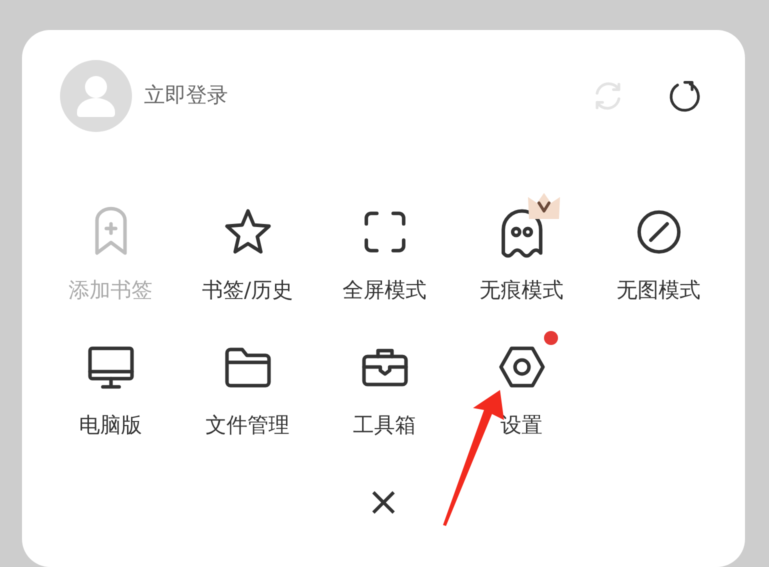  What do you see at coordinates (384, 290) in the screenshot?
I see `menu-label: 全屏模式` at bounding box center [384, 290].